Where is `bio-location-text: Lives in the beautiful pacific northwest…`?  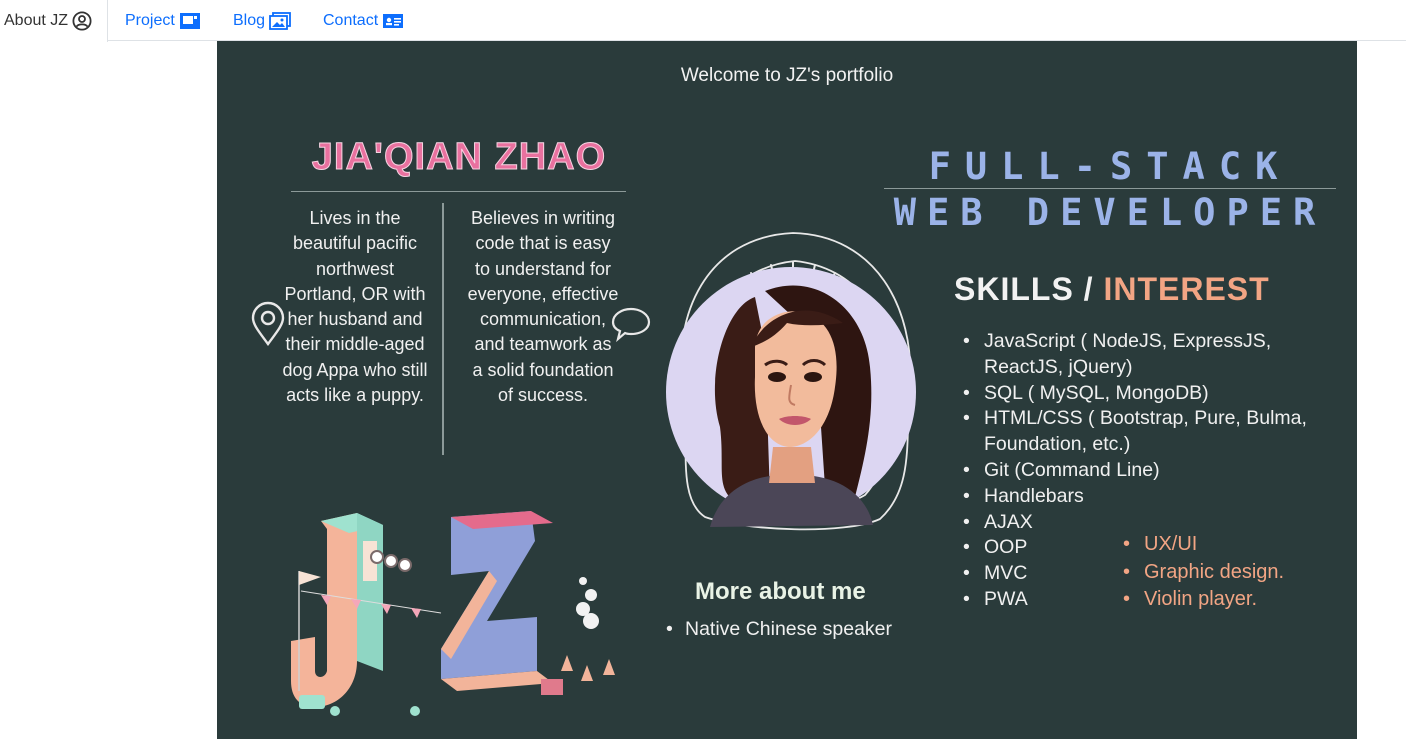
bio-location-text: Lives in the beautiful pacific northwest… is located at coordinates (355, 307).